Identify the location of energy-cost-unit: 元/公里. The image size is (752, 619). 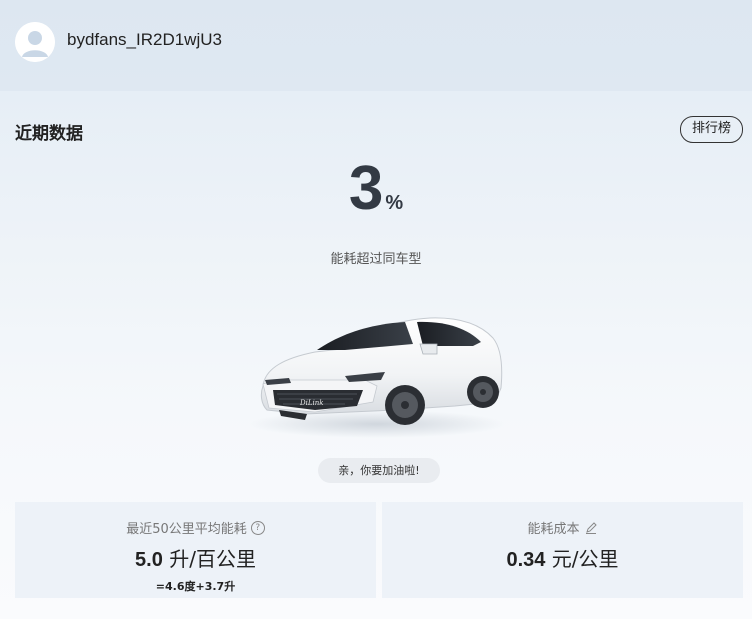
(585, 559).